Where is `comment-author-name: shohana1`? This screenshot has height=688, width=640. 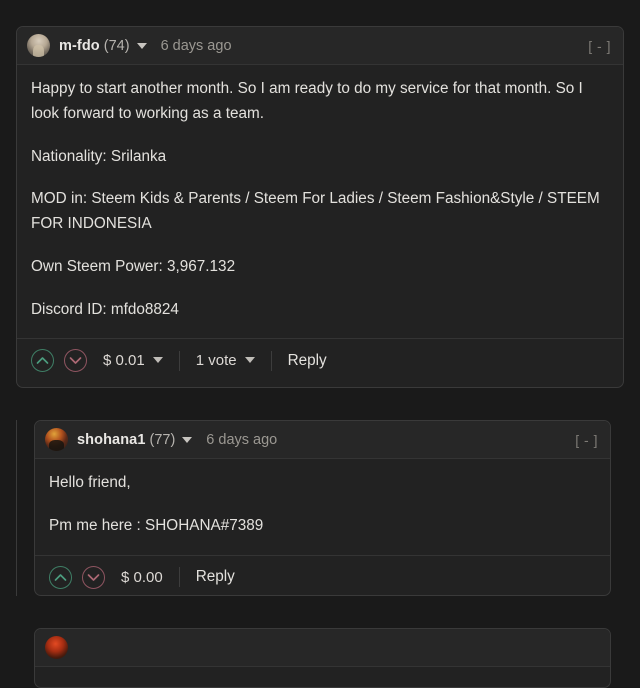
comment-author-name: shohana1 is located at coordinates (111, 440).